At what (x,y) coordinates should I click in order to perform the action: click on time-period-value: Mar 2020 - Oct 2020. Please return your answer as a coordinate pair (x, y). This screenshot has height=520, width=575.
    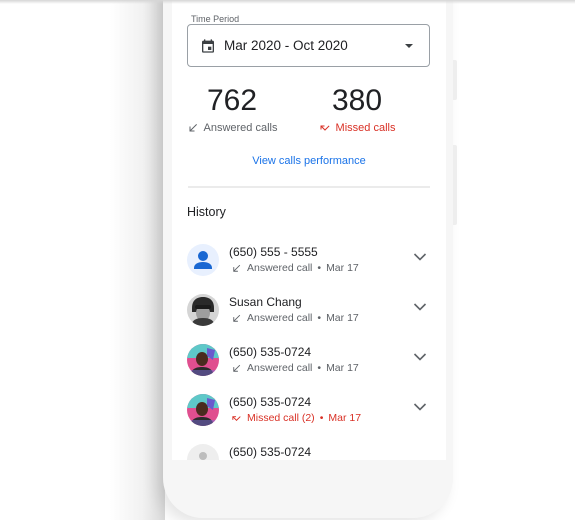
    Looking at the image, I should click on (286, 45).